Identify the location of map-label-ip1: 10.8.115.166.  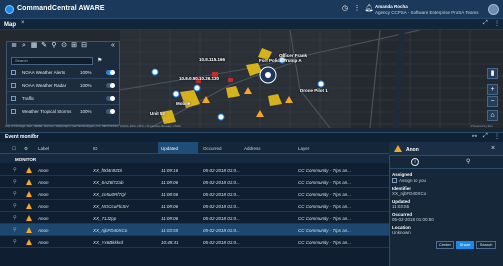
(212, 59).